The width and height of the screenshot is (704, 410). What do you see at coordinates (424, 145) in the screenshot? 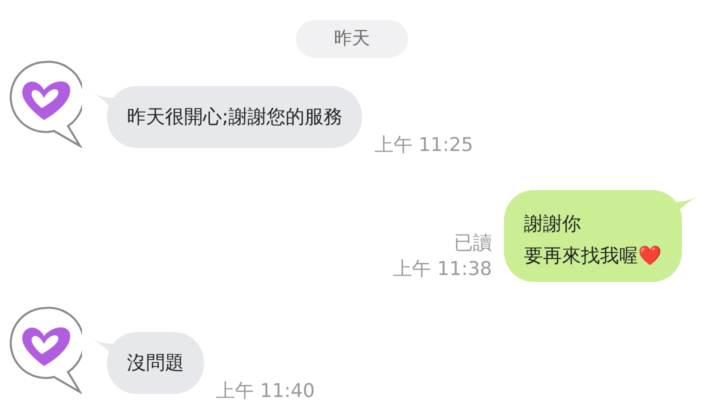
I see `message-time: 上午 11:25` at bounding box center [424, 145].